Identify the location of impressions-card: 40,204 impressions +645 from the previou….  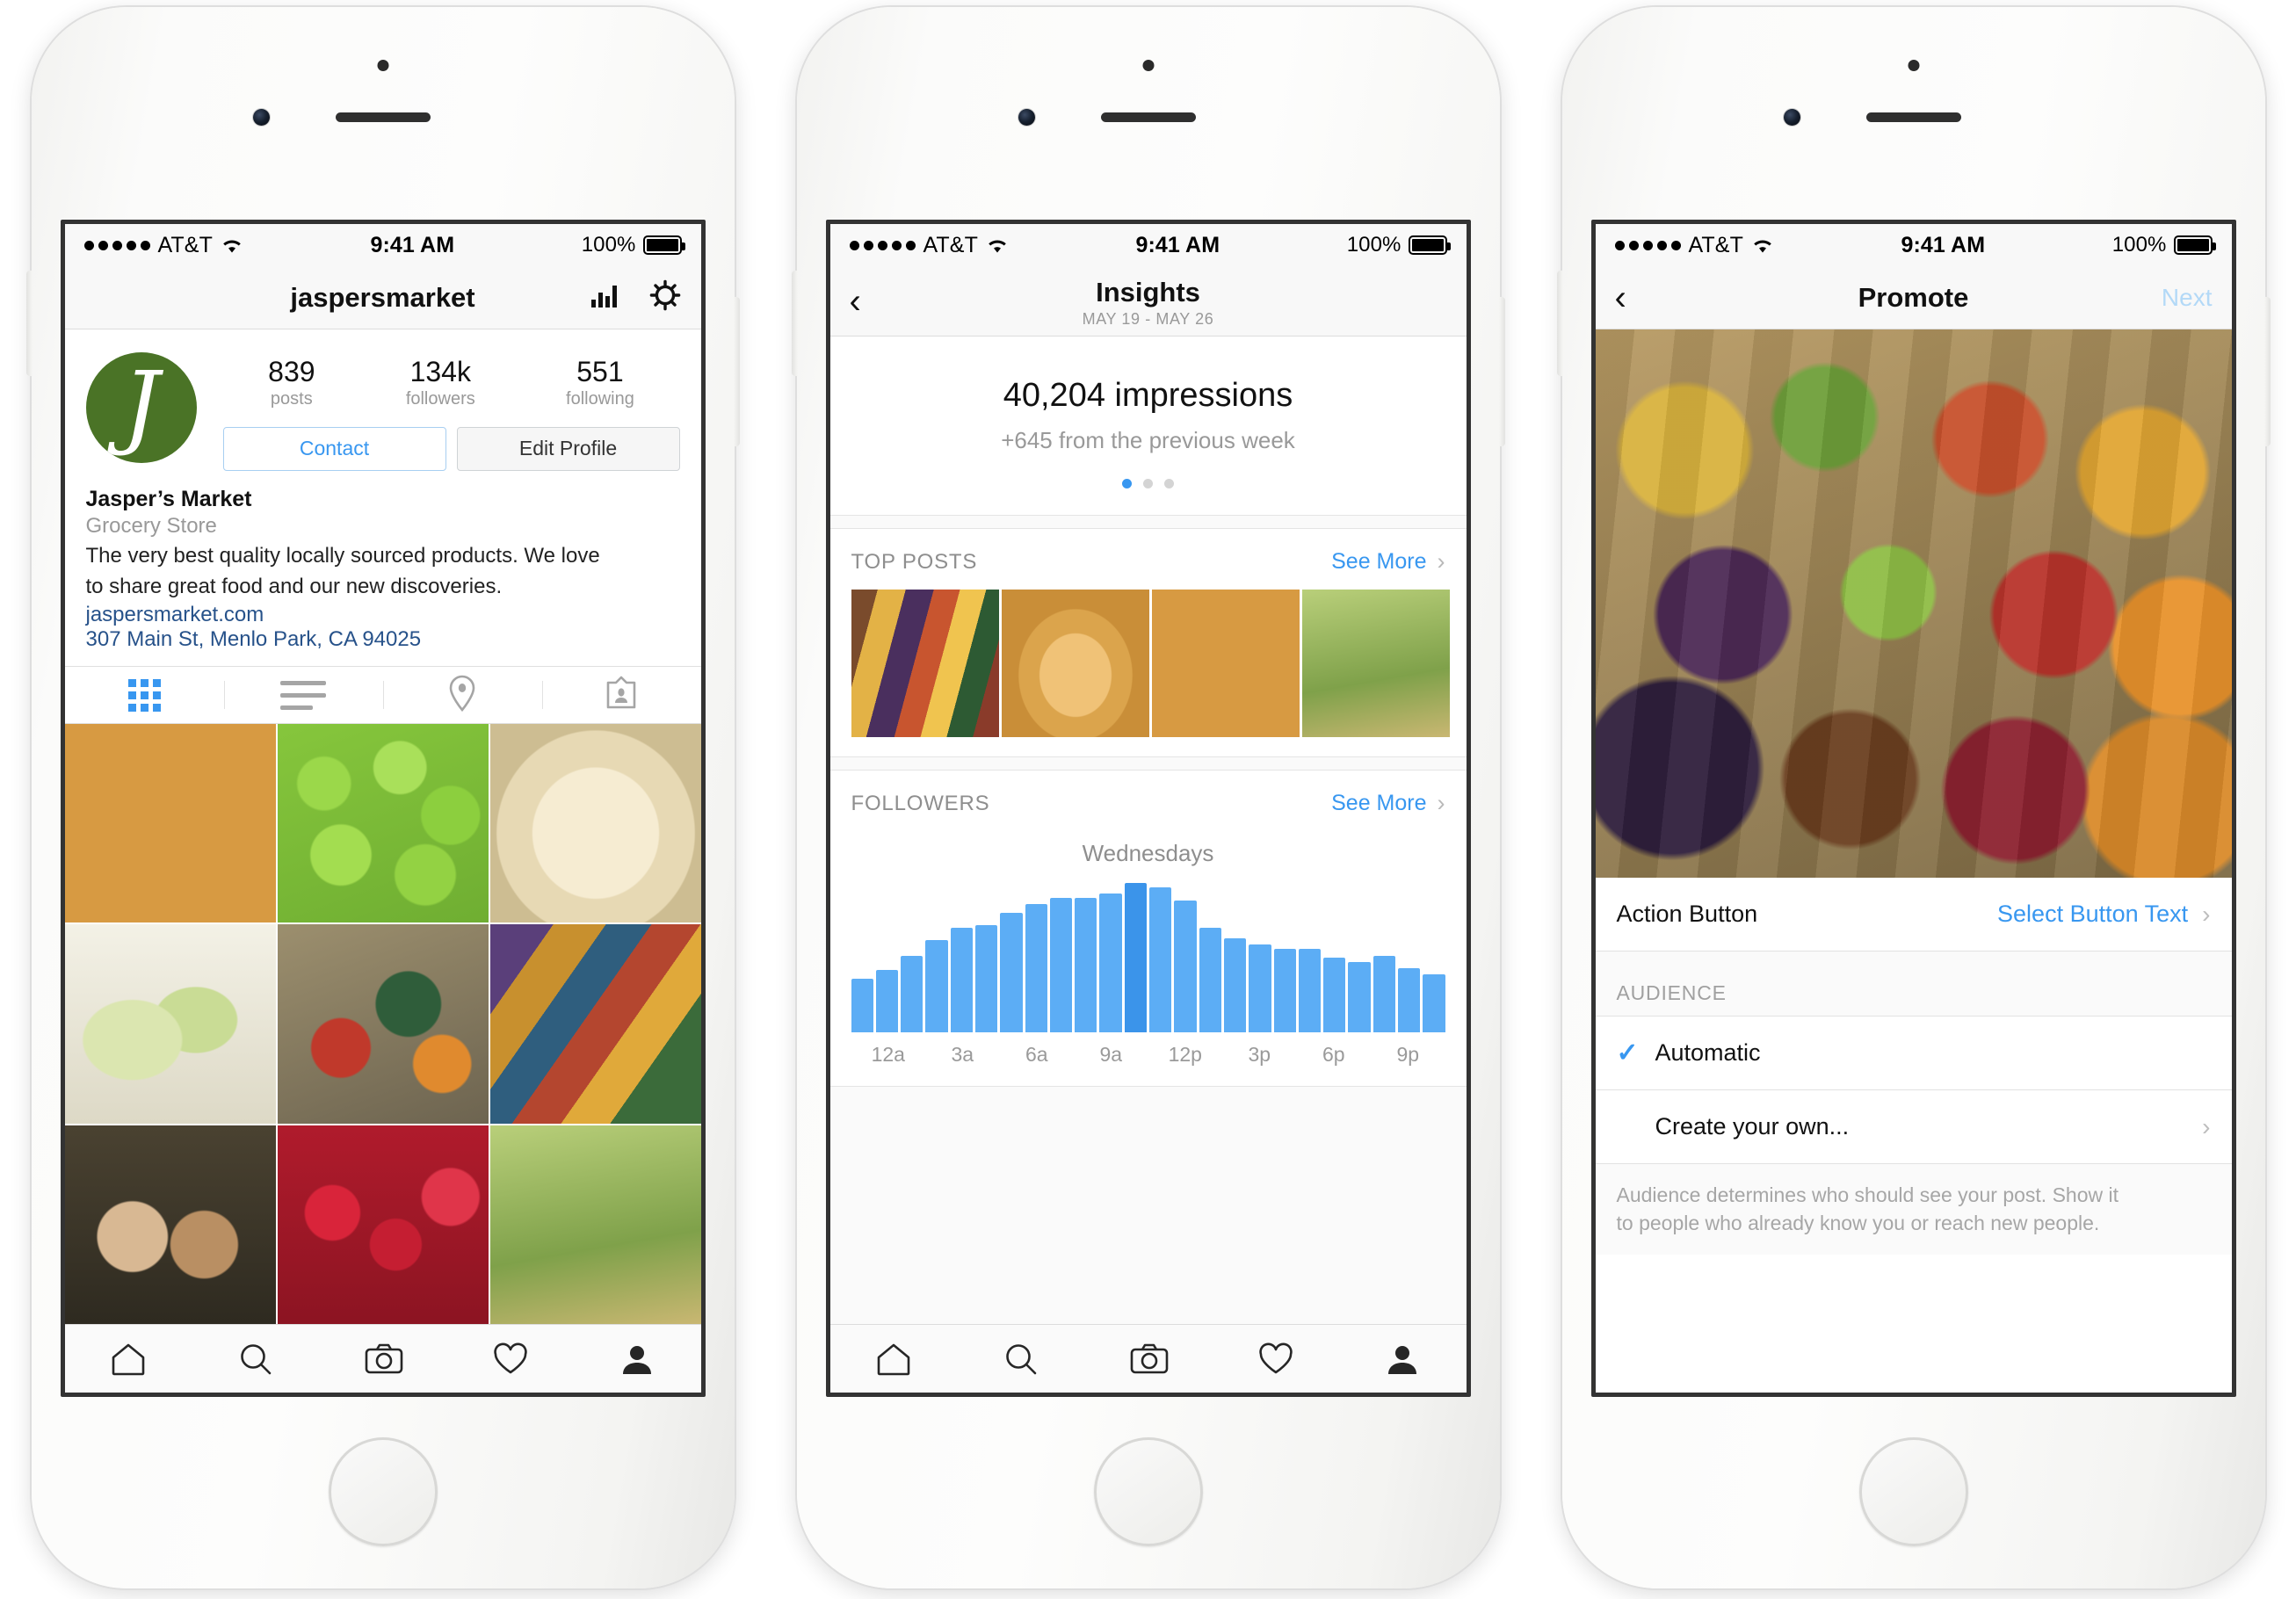
(1148, 426).